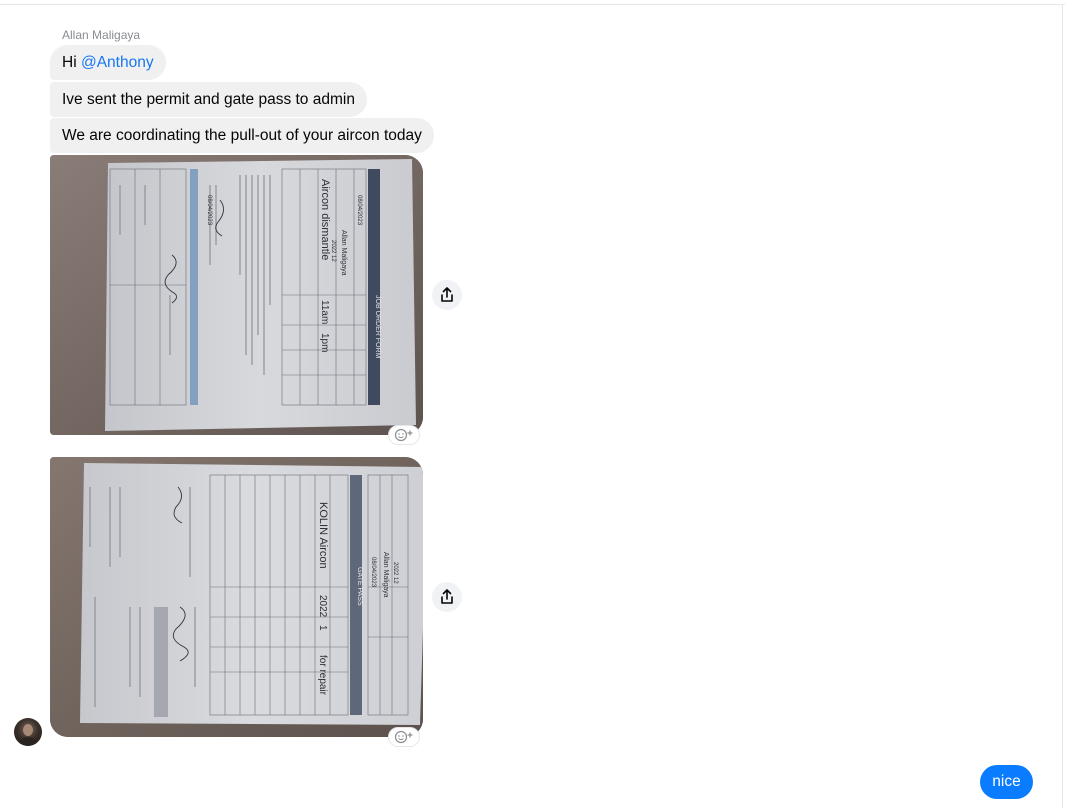 The height and width of the screenshot is (808, 1065). Describe the element at coordinates (117, 62) in the screenshot. I see `mention-link: @Anthony` at that location.